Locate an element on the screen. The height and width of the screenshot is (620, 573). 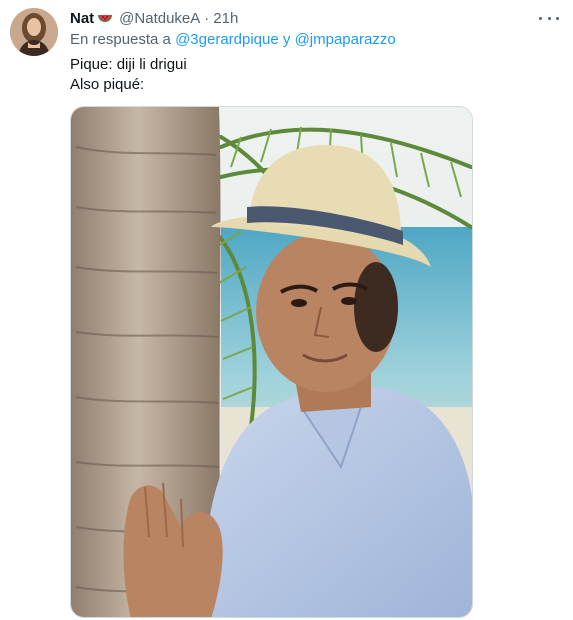
mention-link-gerardpique: @3gerardpique is located at coordinates (227, 39).